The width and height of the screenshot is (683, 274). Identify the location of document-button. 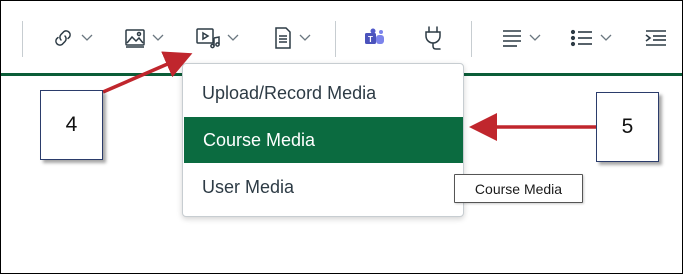
(292, 38).